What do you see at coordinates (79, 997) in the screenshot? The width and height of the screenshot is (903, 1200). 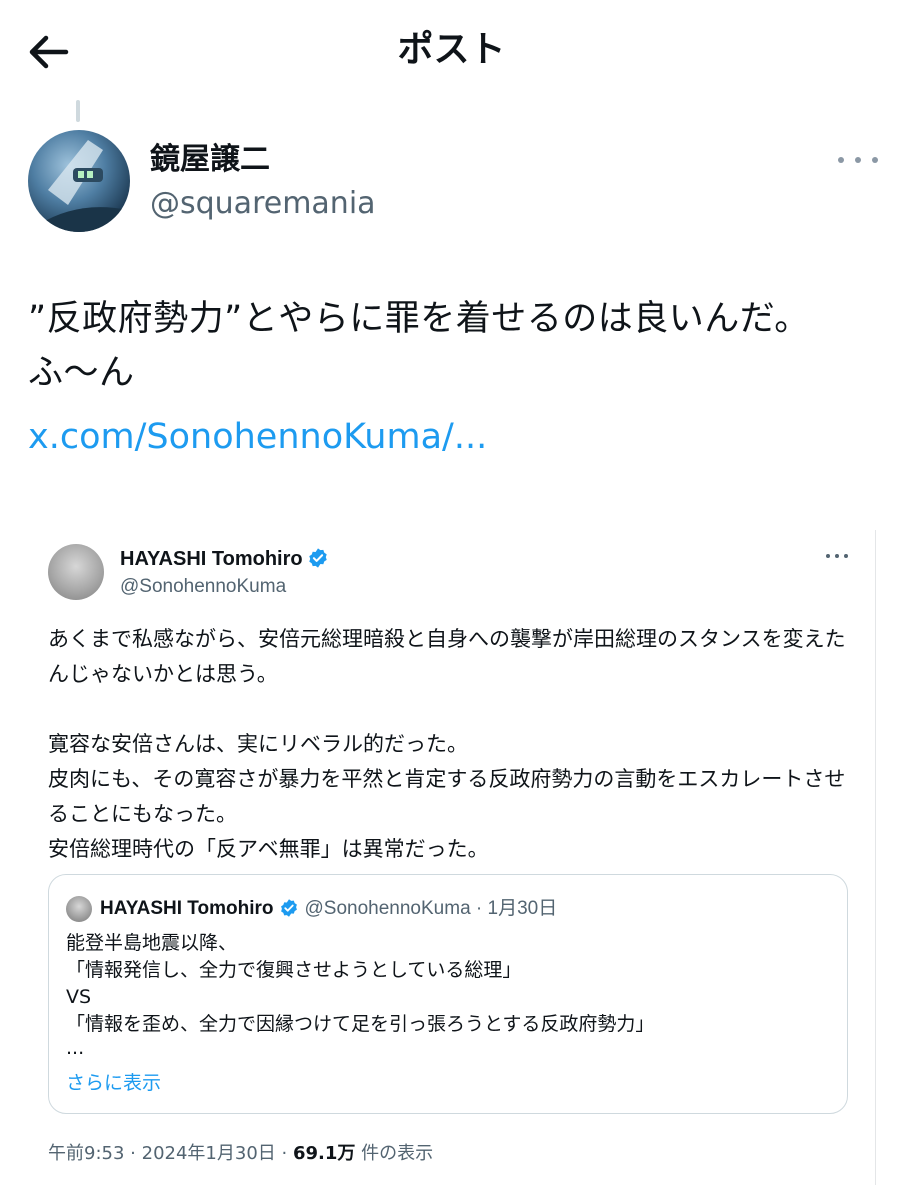 I see `quoted-line: VS` at bounding box center [79, 997].